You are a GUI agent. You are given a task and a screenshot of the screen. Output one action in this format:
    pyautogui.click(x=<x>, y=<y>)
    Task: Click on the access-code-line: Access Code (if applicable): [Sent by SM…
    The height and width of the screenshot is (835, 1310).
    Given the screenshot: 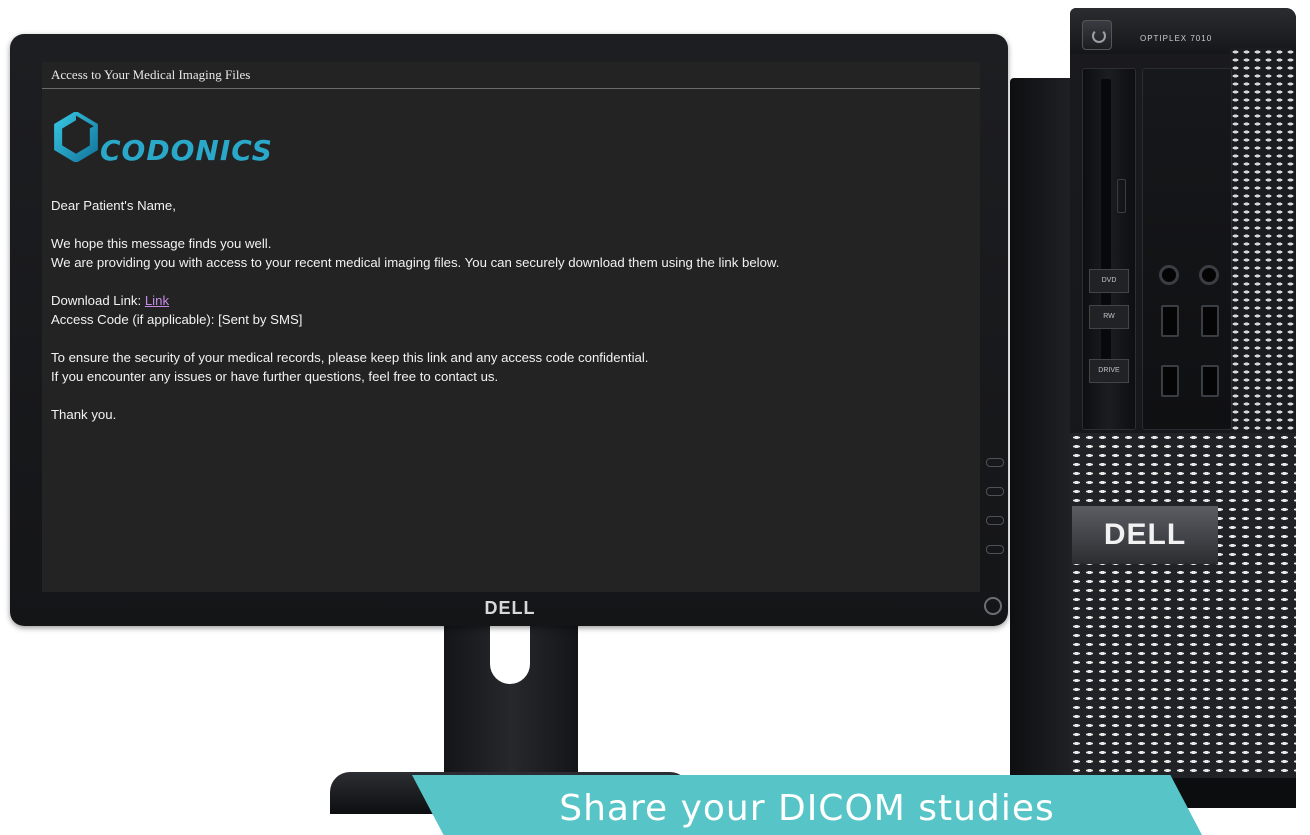 What is the action you would take?
    pyautogui.click(x=177, y=319)
    